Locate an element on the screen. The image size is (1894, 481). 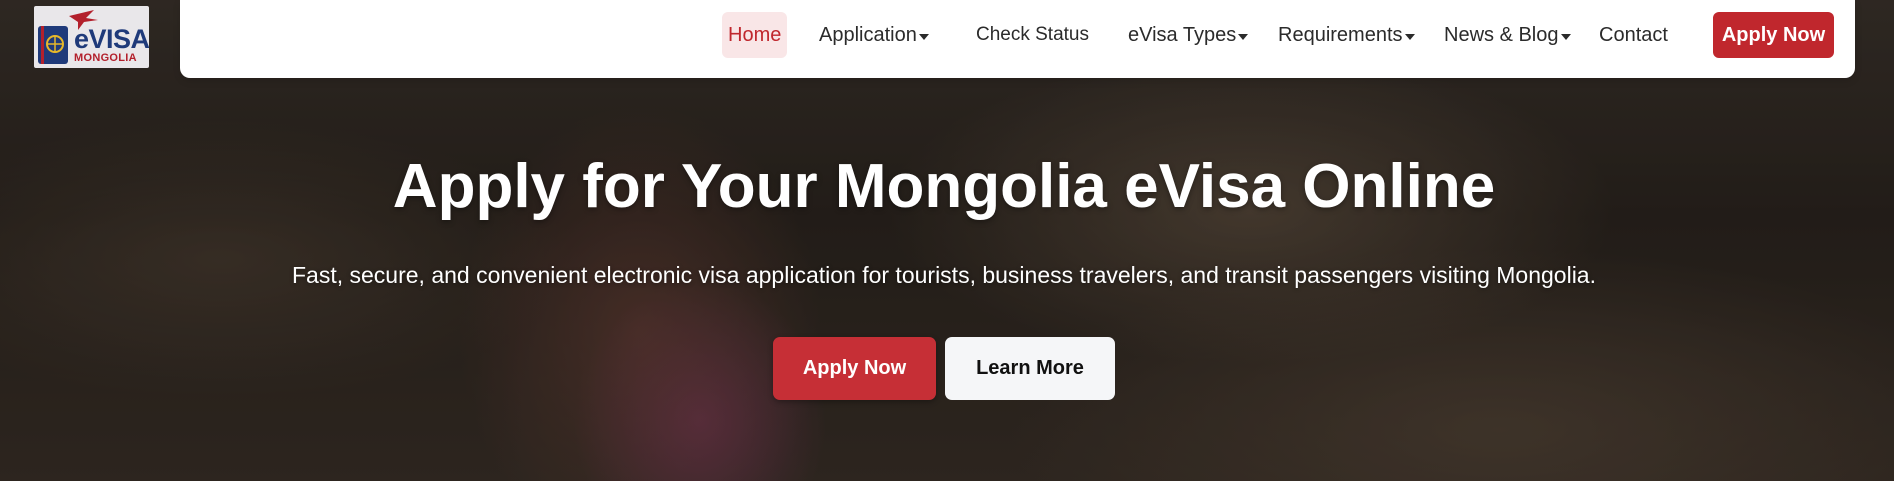
nav-apply-now-button: Apply Now is located at coordinates (1773, 35).